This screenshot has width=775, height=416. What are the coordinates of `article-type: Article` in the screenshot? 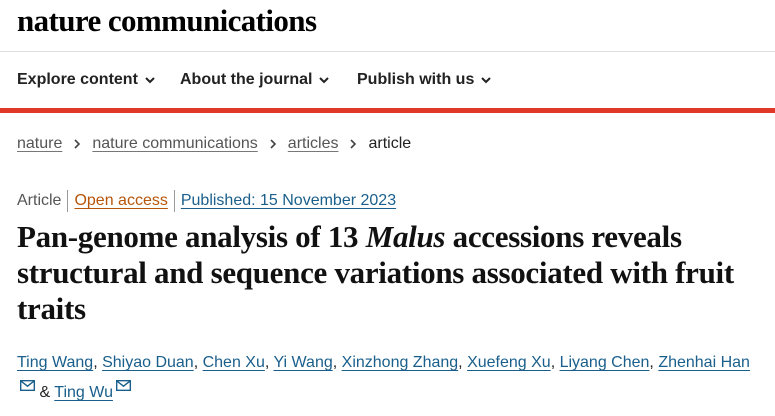 It's located at (39, 200).